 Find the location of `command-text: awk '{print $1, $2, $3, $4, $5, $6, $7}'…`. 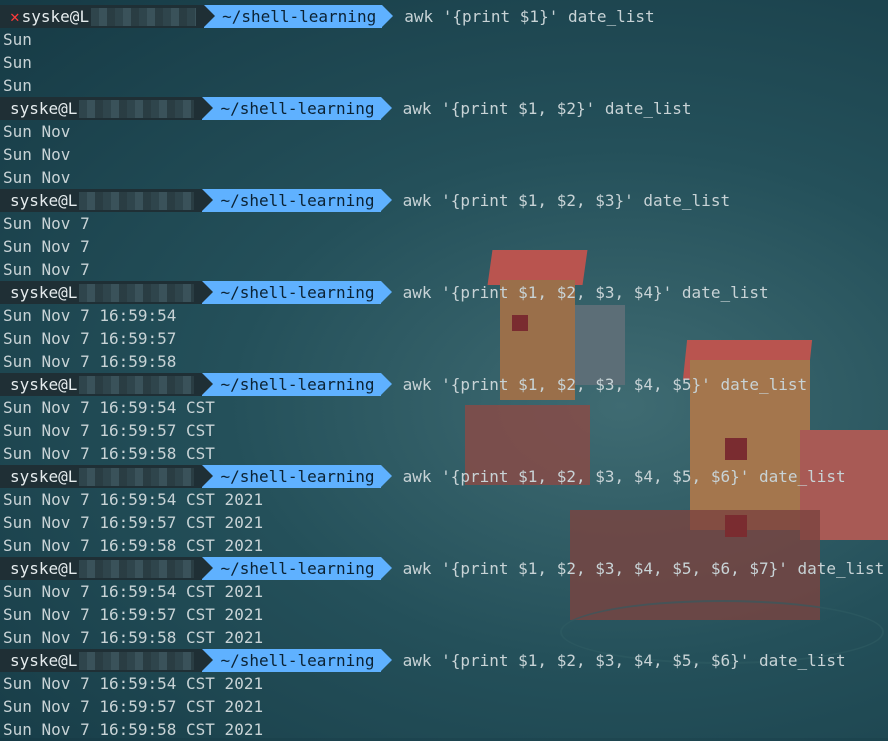

command-text: awk '{print $1, $2, $3, $4, $5, $6, $7}'… is located at coordinates (643, 568).